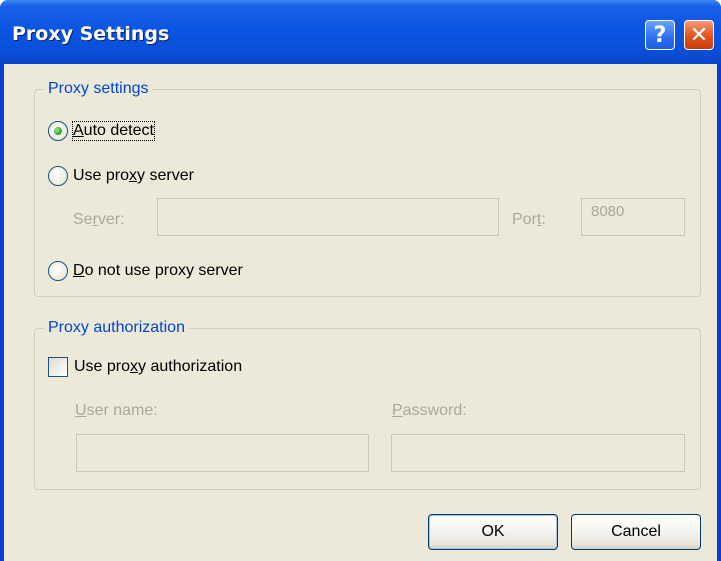  I want to click on username-input, so click(222, 453).